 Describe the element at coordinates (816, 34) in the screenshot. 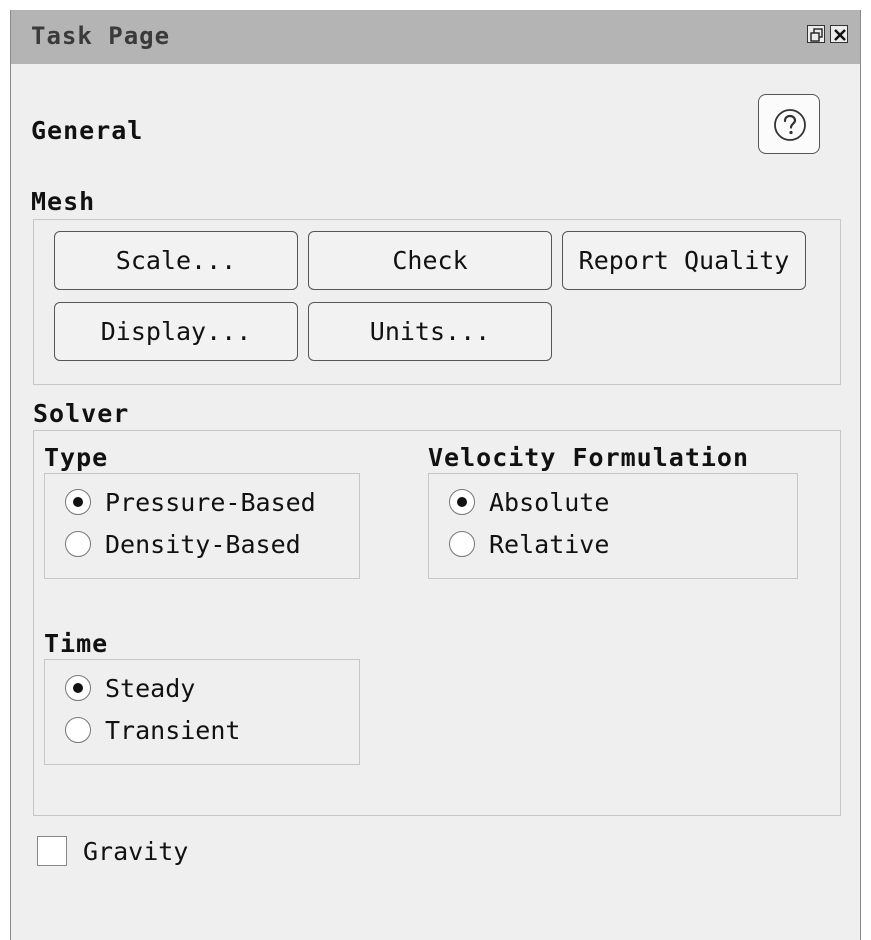

I see `restore-window-icon` at that location.